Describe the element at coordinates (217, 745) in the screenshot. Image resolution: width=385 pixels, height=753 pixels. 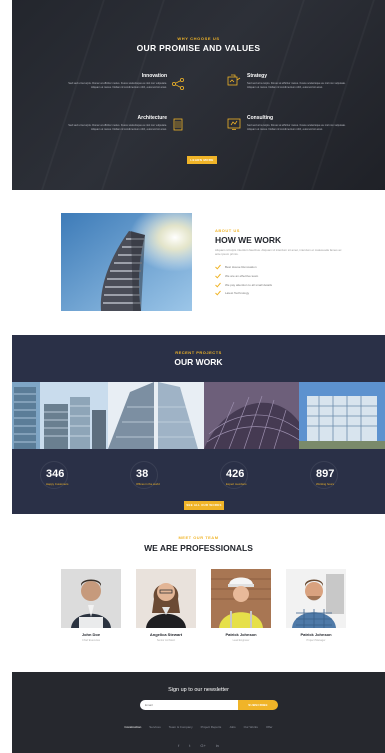
I see `linkedin-icon: in` at that location.